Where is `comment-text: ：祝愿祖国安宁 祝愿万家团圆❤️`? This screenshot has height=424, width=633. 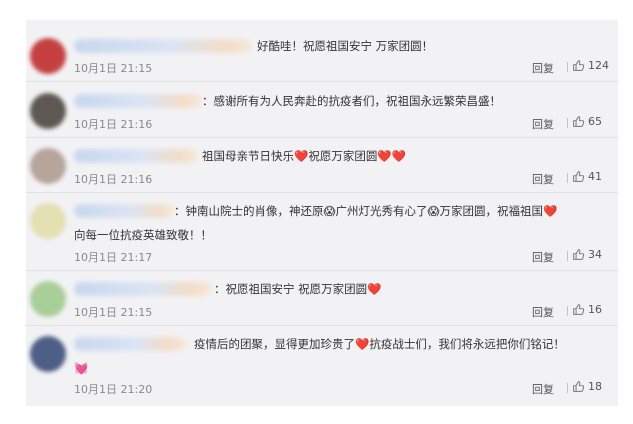 comment-text: ：祝愿祖国安宁 祝愿万家团圆❤️ is located at coordinates (298, 289).